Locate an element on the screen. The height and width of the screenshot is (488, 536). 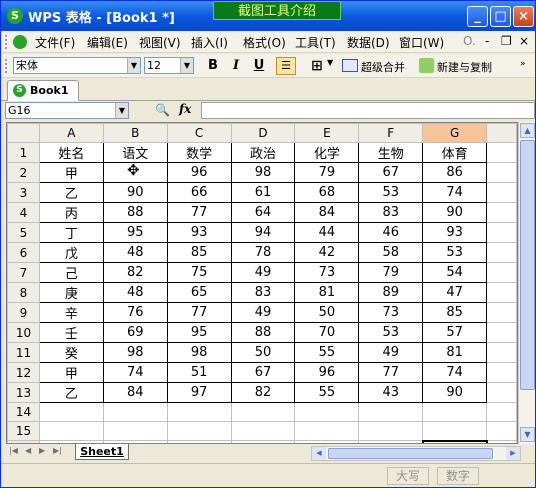
formula-input is located at coordinates (368, 110).